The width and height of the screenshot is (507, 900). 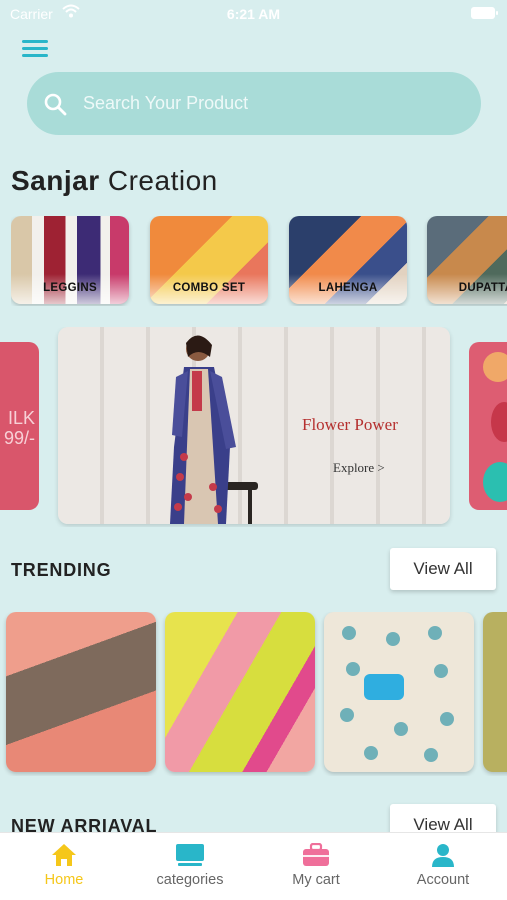 What do you see at coordinates (209, 288) in the screenshot?
I see `category-label: COMBO SET` at bounding box center [209, 288].